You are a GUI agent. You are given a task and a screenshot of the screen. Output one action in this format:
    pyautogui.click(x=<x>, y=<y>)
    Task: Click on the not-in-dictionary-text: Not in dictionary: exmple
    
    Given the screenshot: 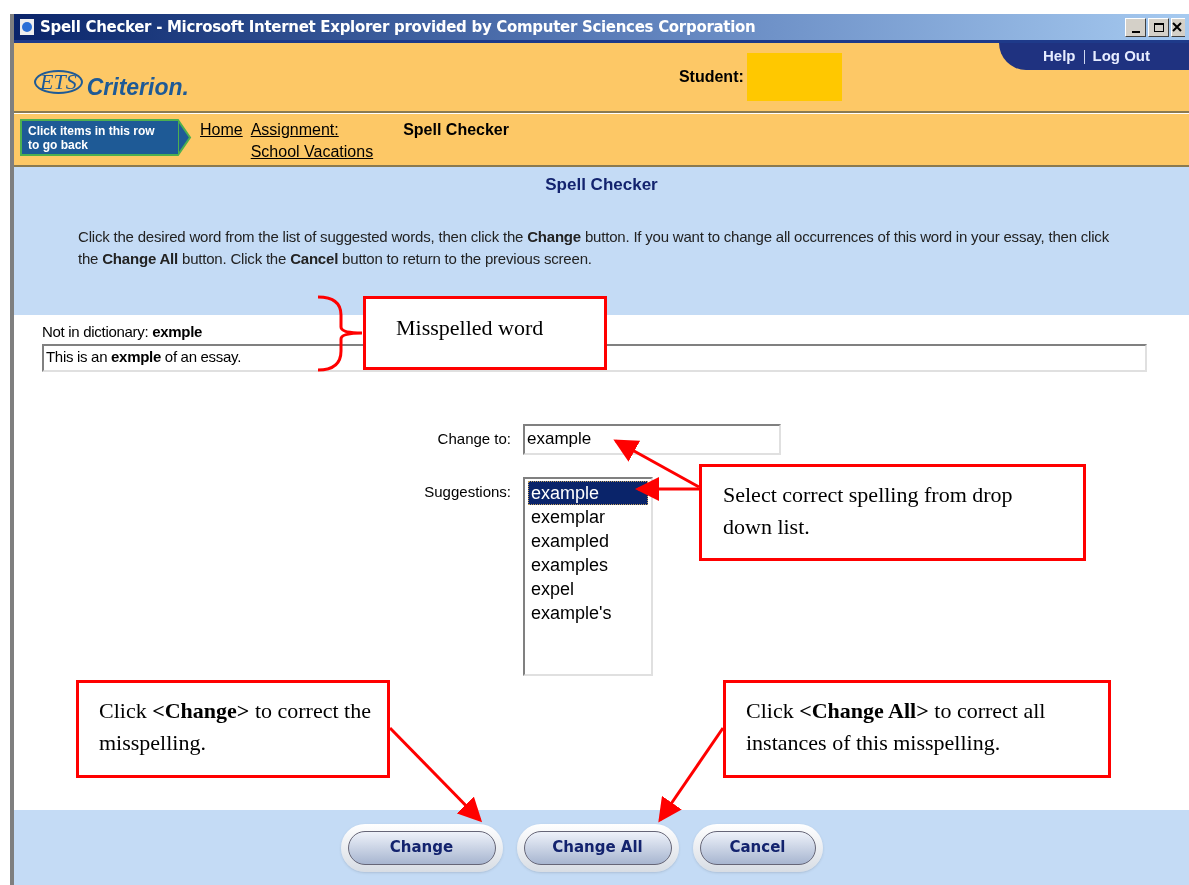 What is the action you would take?
    pyautogui.click(x=122, y=332)
    